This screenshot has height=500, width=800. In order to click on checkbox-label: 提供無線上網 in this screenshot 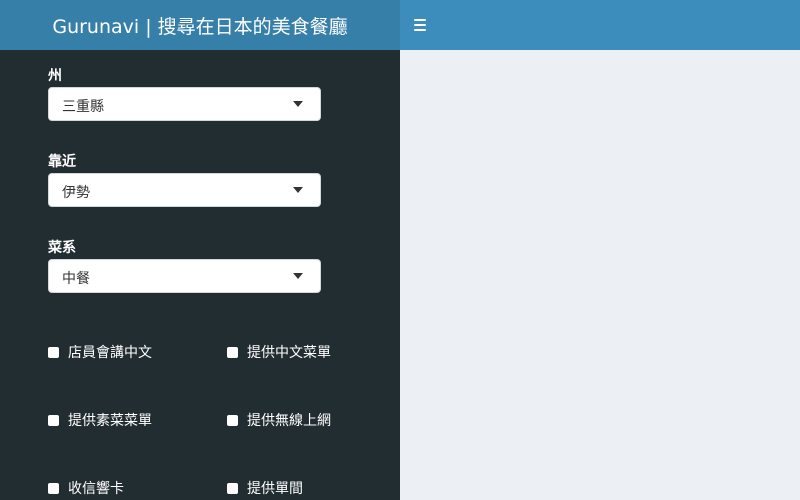, I will do `click(289, 421)`.